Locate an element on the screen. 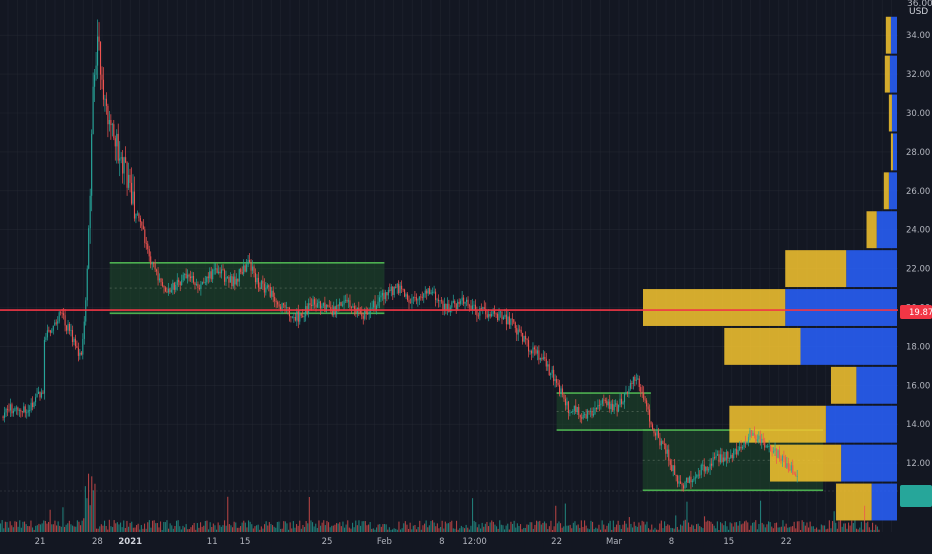  profile-bar-down is located at coordinates (714, 307).